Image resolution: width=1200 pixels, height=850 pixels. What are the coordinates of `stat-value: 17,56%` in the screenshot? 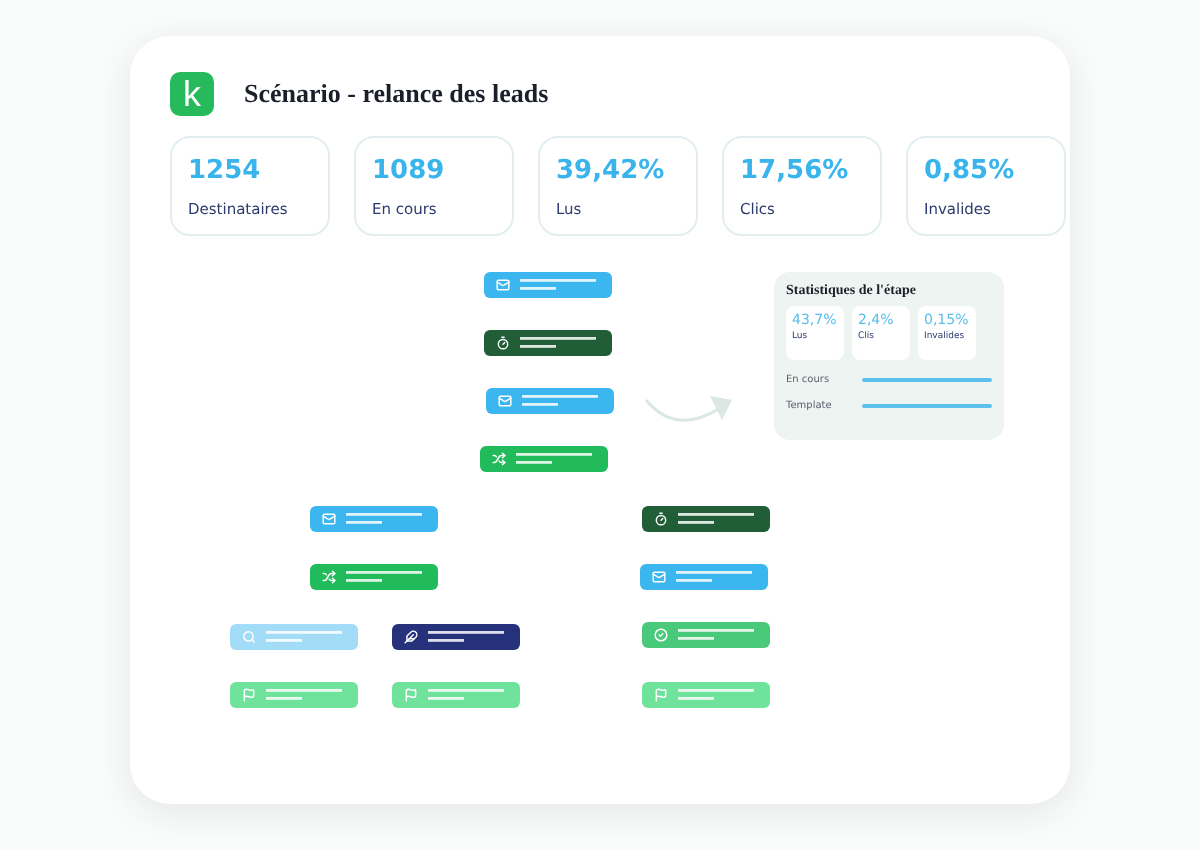 It's located at (795, 171).